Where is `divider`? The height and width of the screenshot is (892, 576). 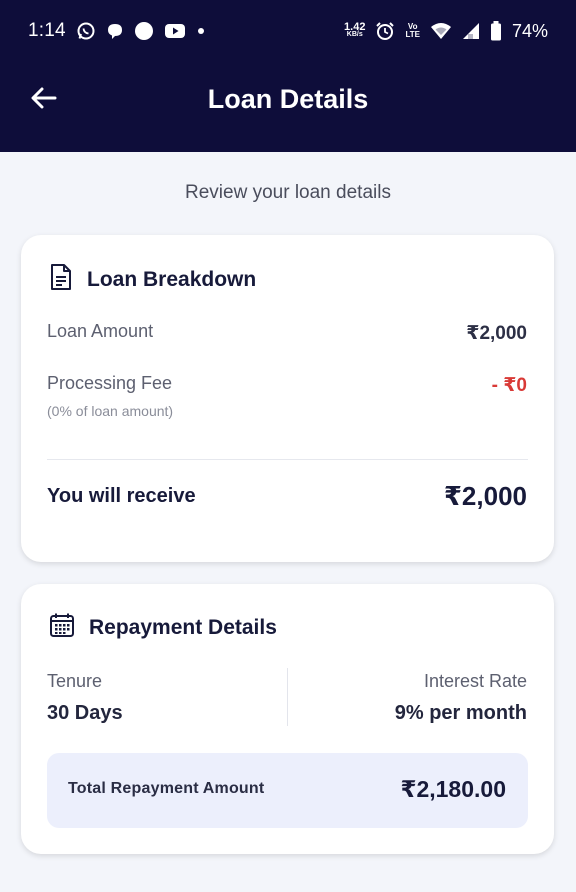 divider is located at coordinates (287, 459).